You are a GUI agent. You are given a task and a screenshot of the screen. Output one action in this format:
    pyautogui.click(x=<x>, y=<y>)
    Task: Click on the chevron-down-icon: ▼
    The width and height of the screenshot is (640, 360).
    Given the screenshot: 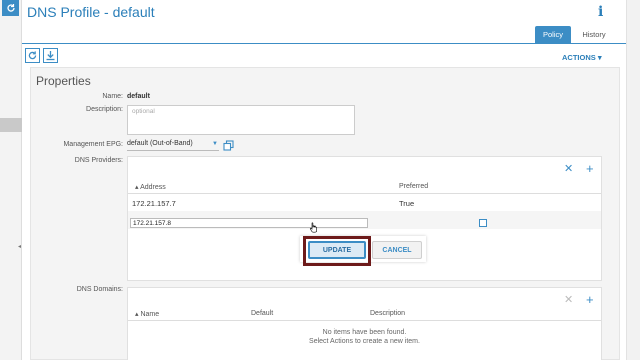 What is the action you would take?
    pyautogui.click(x=215, y=144)
    